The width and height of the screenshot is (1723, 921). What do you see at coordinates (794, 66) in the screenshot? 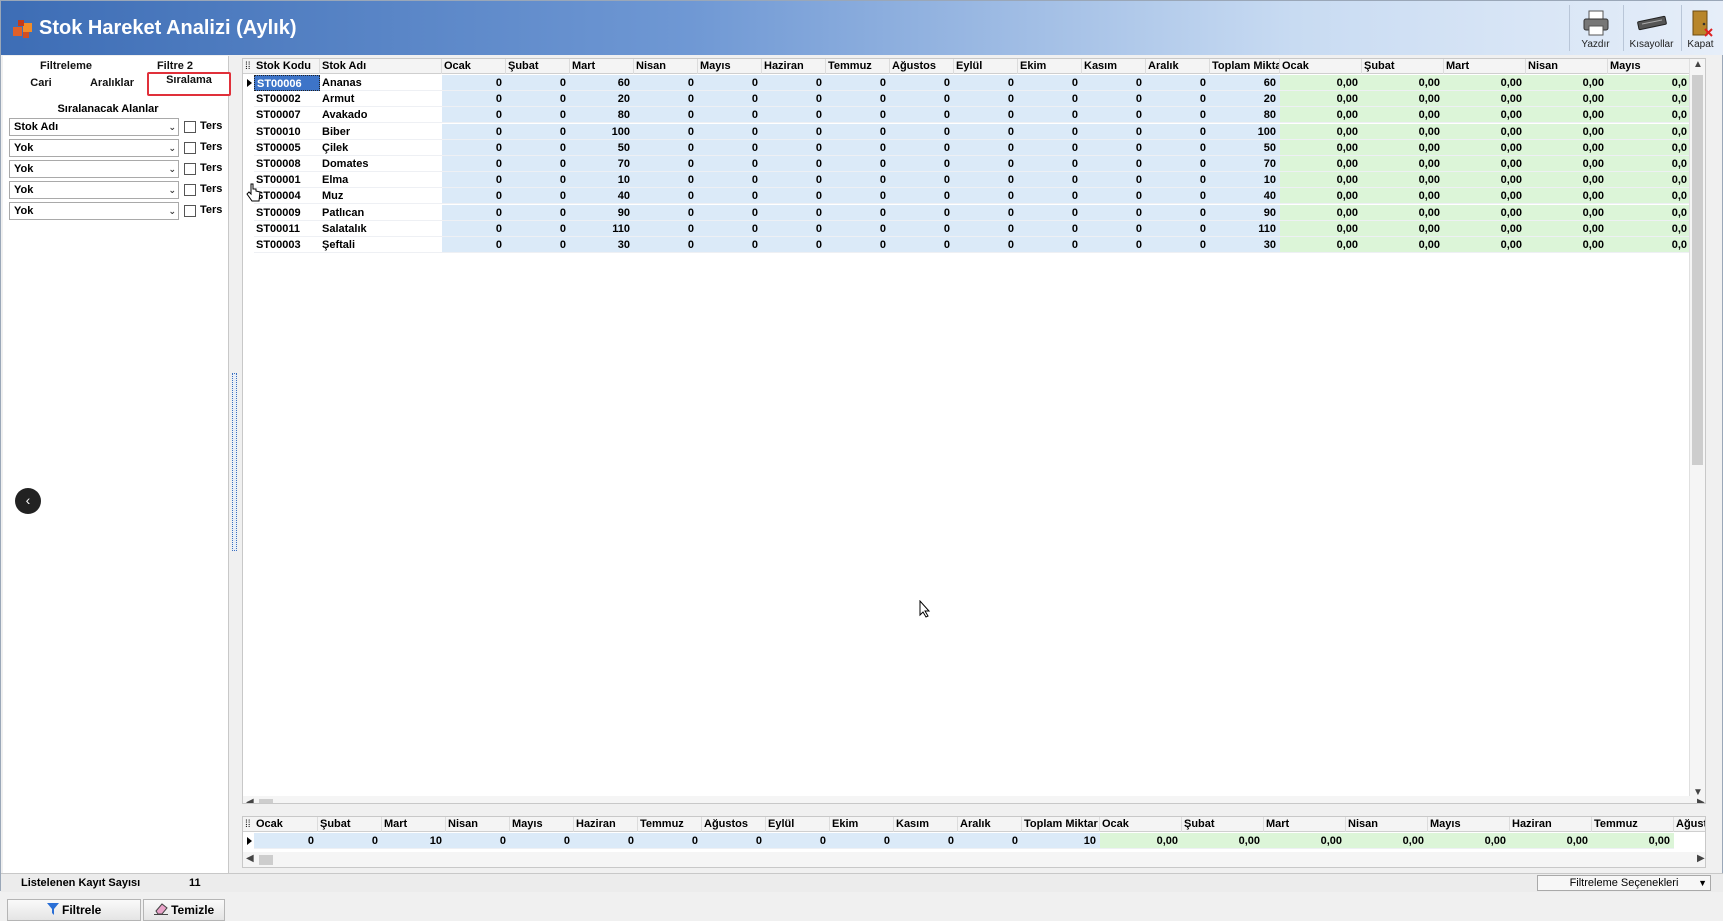
I see `column-header: Haziran` at bounding box center [794, 66].